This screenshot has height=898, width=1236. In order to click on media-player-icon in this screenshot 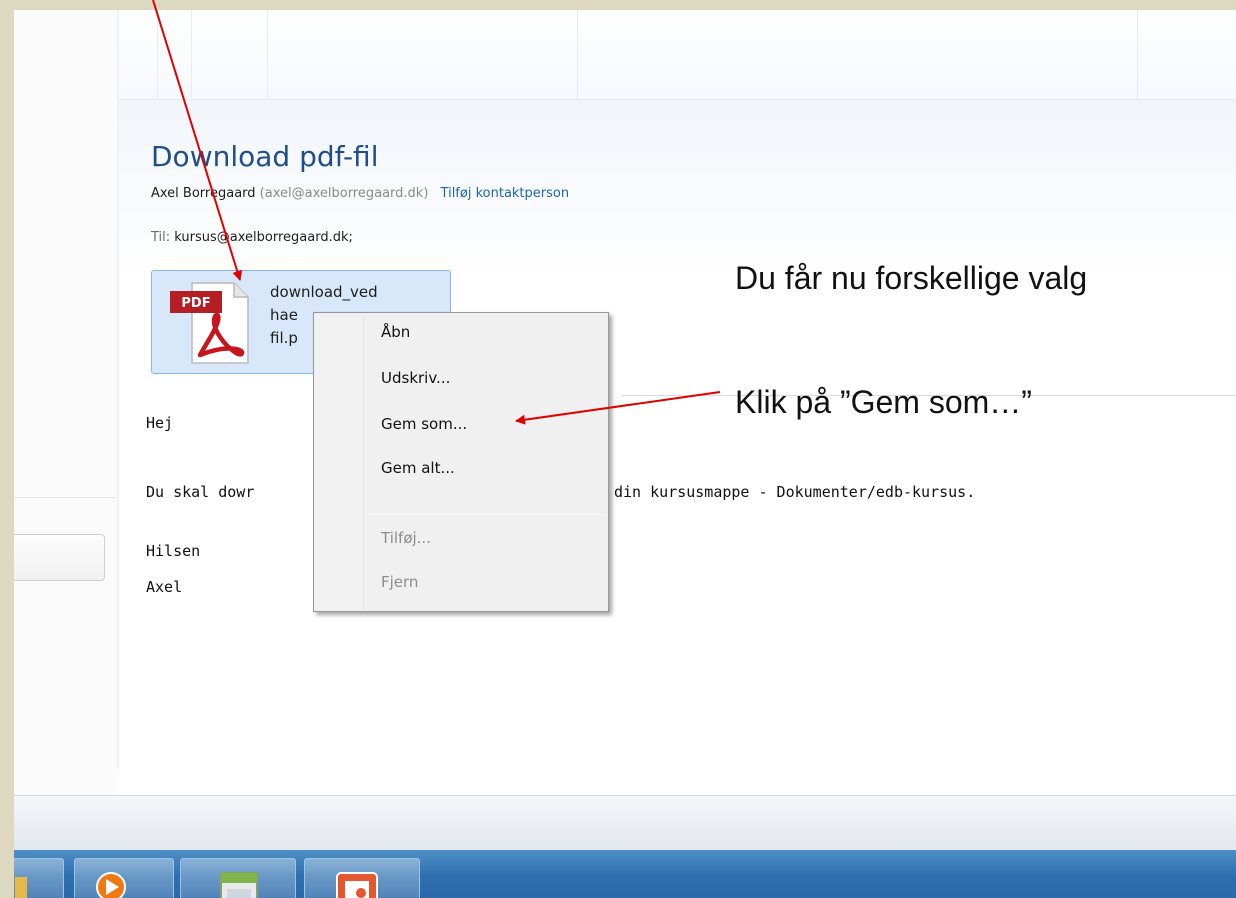, I will do `click(111, 885)`.